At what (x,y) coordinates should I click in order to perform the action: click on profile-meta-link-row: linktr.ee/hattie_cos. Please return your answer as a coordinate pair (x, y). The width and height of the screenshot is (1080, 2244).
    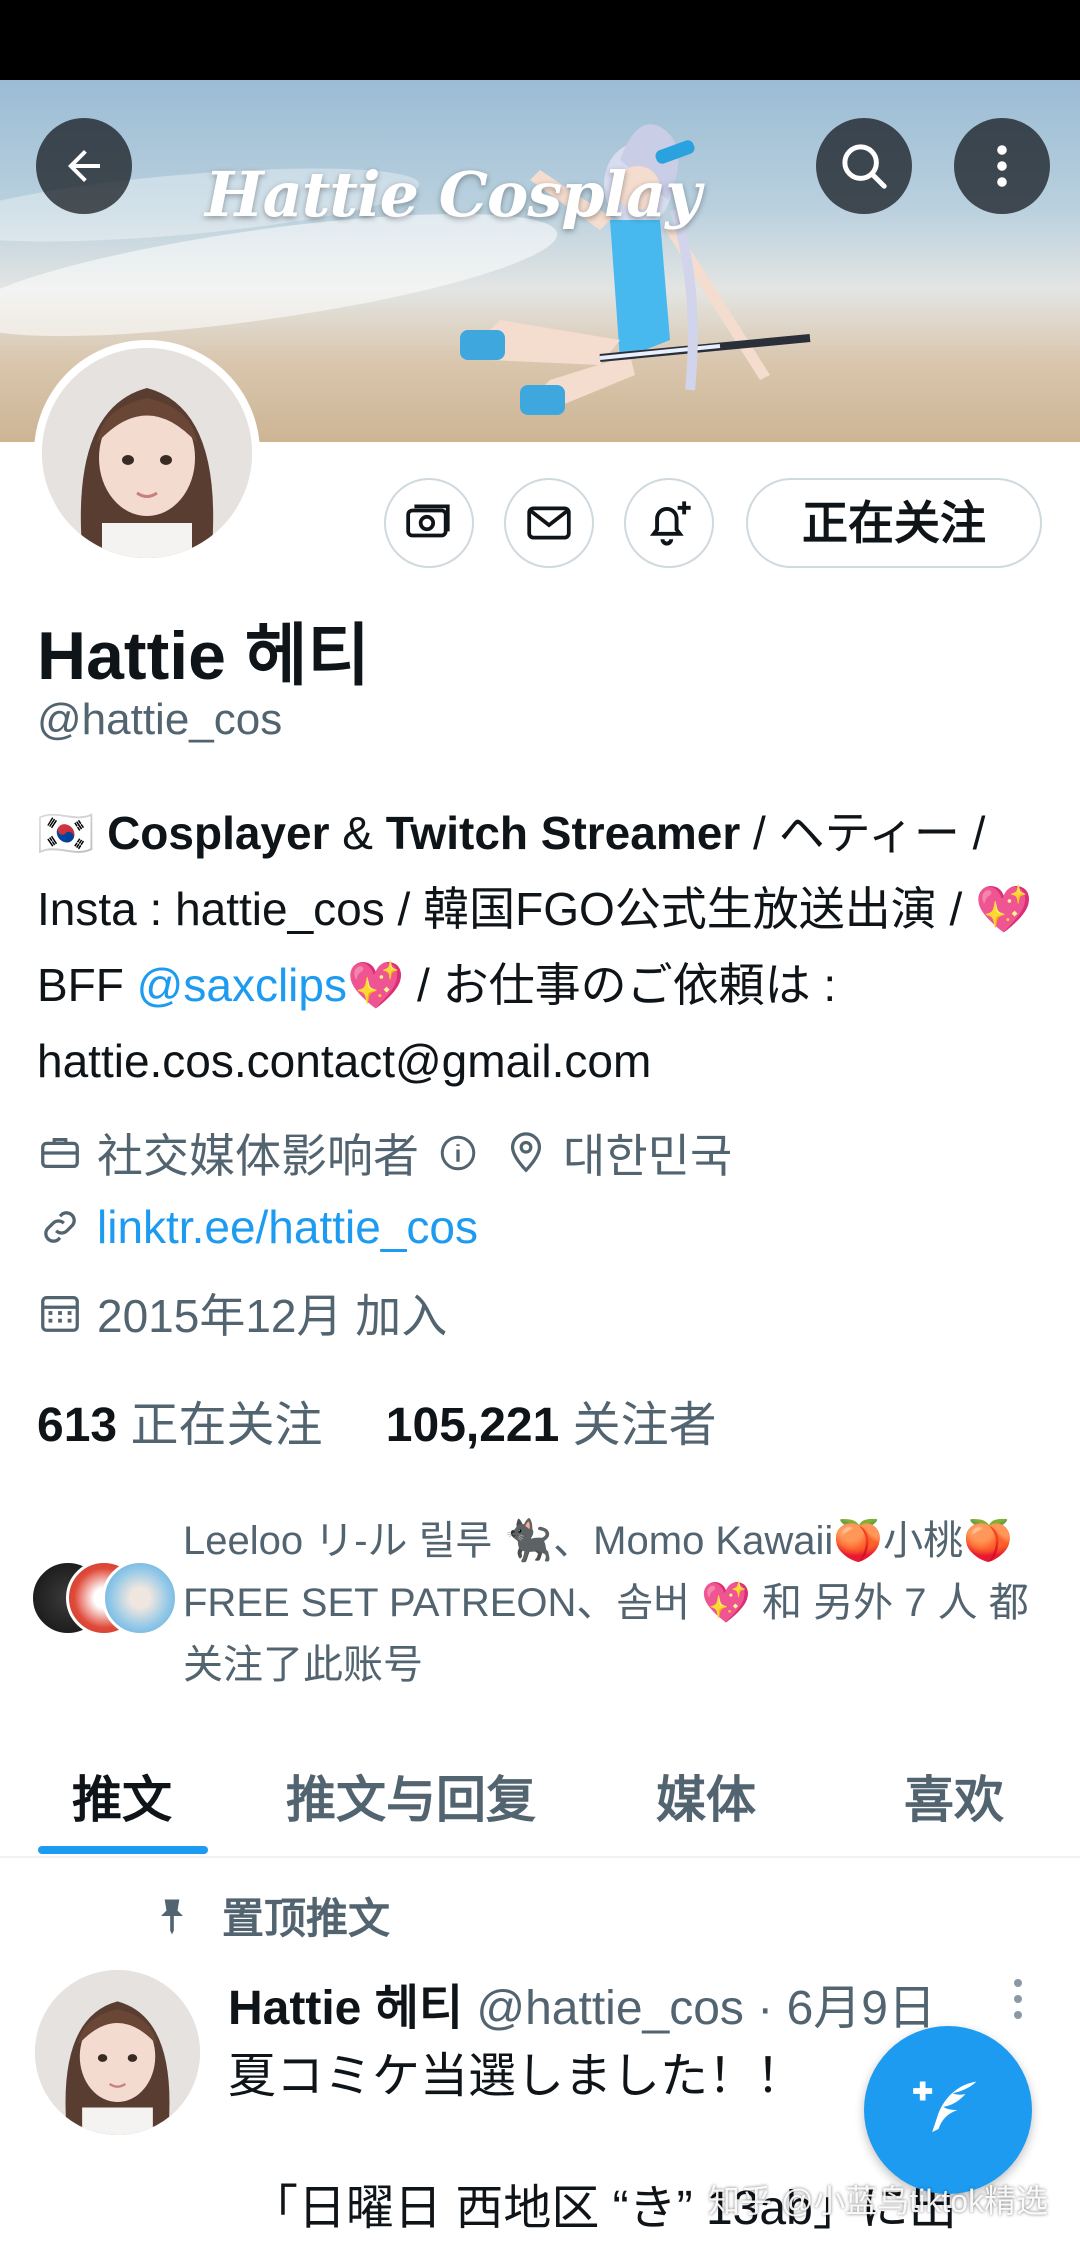
    Looking at the image, I should click on (257, 1227).